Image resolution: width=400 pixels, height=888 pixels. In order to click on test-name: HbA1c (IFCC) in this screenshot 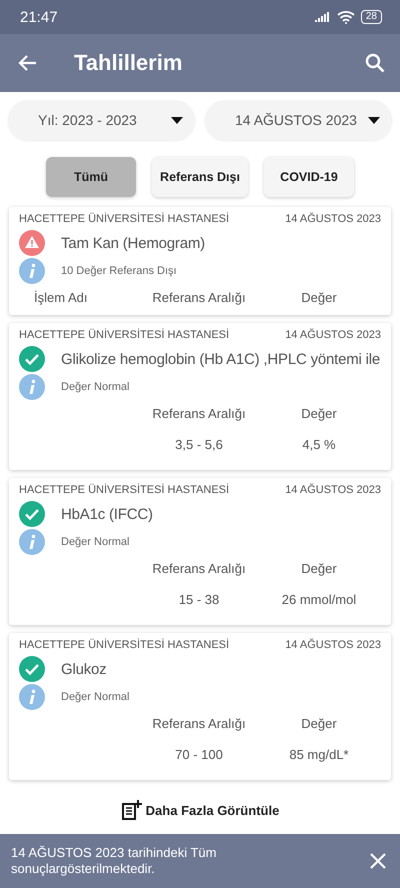, I will do `click(107, 514)`.